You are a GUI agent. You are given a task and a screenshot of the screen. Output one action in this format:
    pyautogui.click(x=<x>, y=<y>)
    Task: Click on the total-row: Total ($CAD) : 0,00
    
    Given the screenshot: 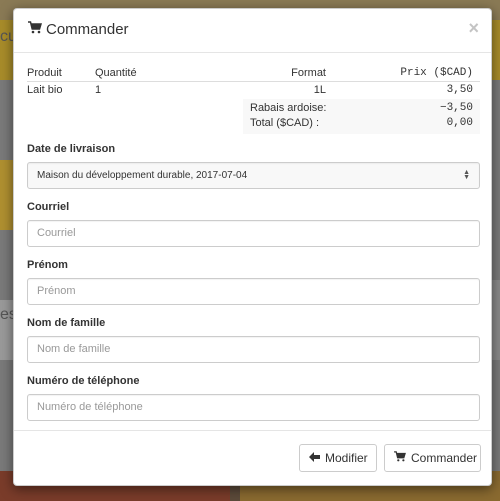 What is the action you would take?
    pyautogui.click(x=361, y=123)
    